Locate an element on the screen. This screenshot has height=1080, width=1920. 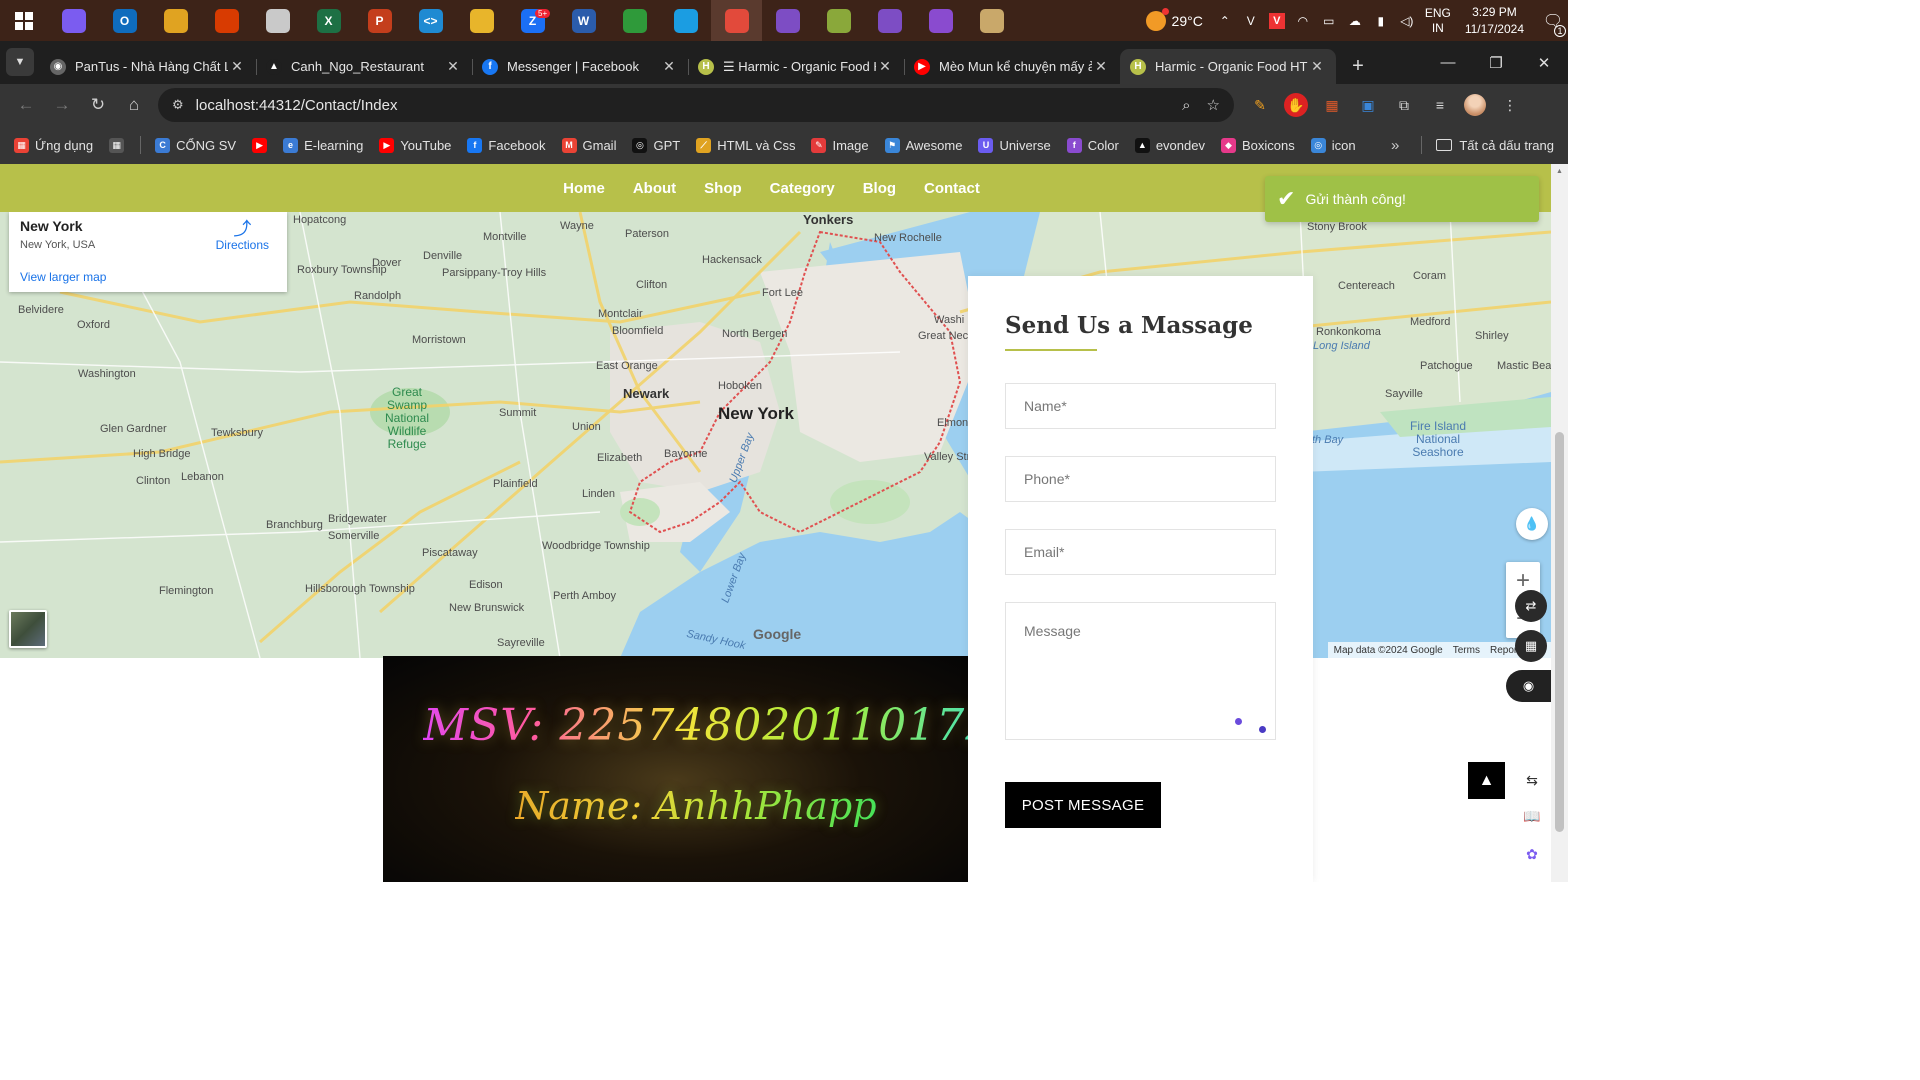
weather-widget: 29°C is located at coordinates (1174, 19).